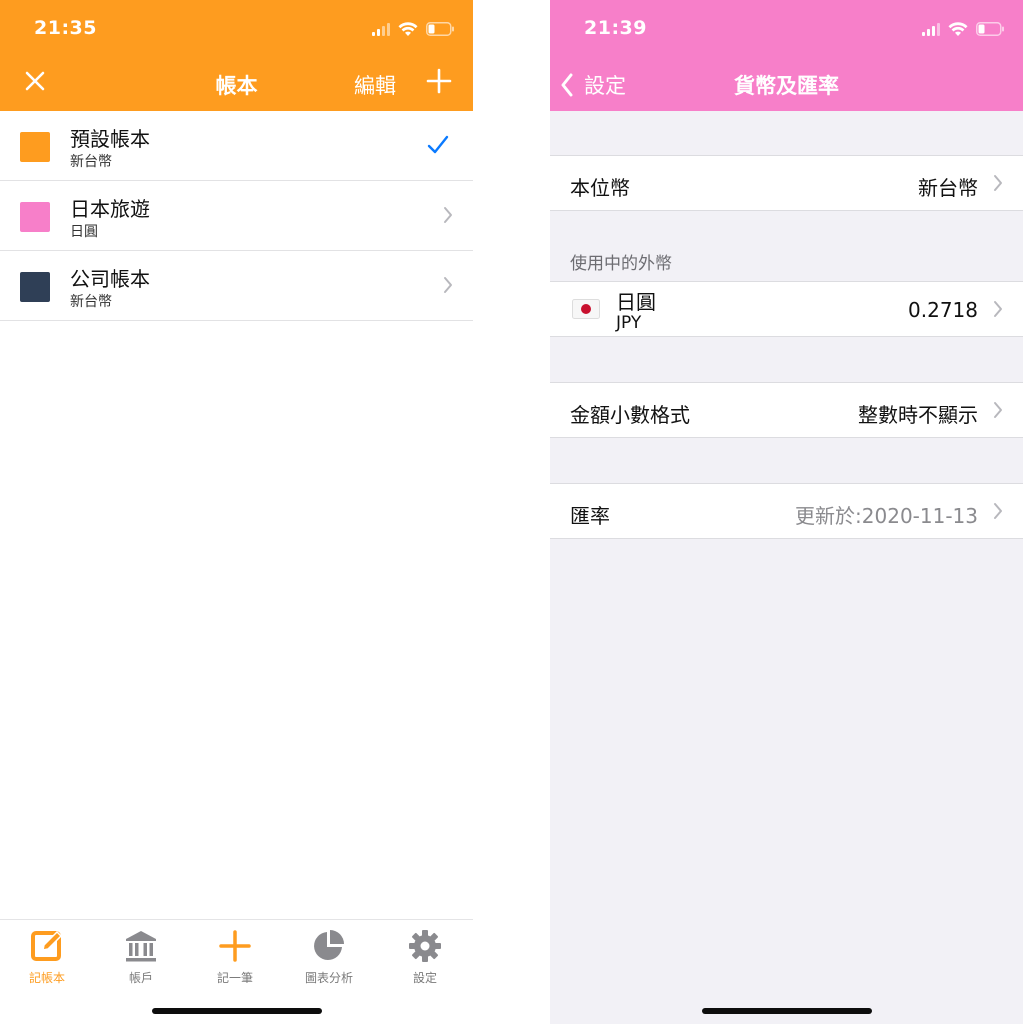 This screenshot has height=1024, width=1024. I want to click on bank-icon, so click(141, 946).